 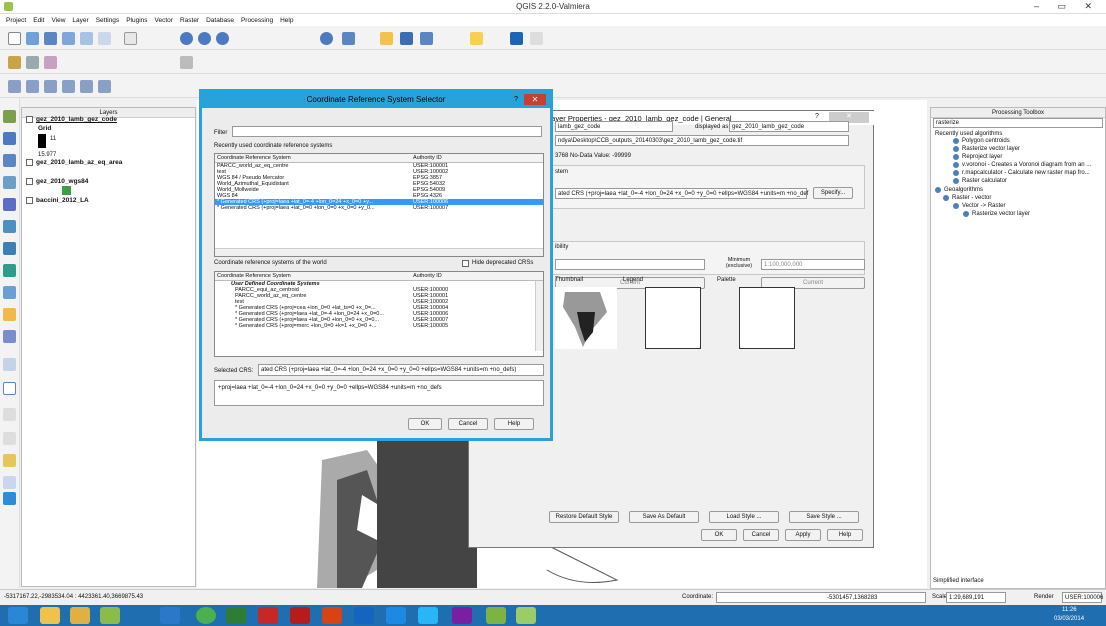 I want to click on vertical-scrollbar, so click(x=539, y=316).